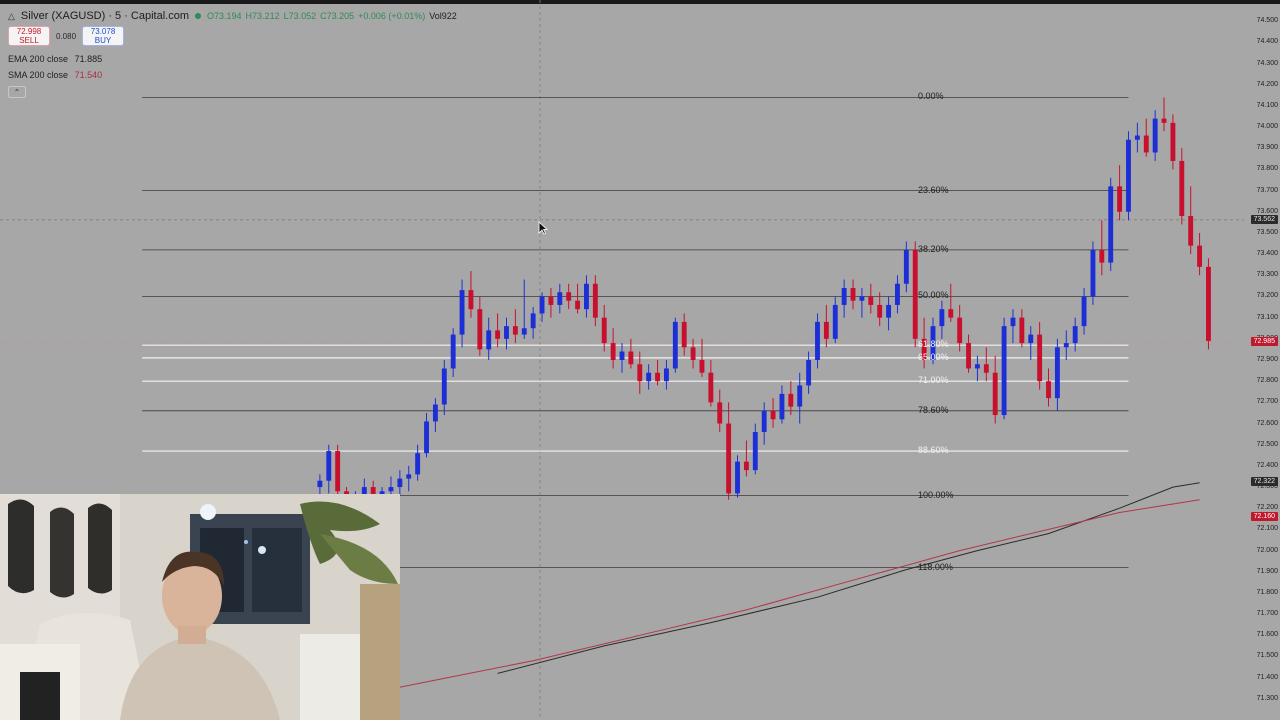 This screenshot has height=720, width=1280. I want to click on indicator-sma: SMA 200 close 71.540, so click(55, 75).